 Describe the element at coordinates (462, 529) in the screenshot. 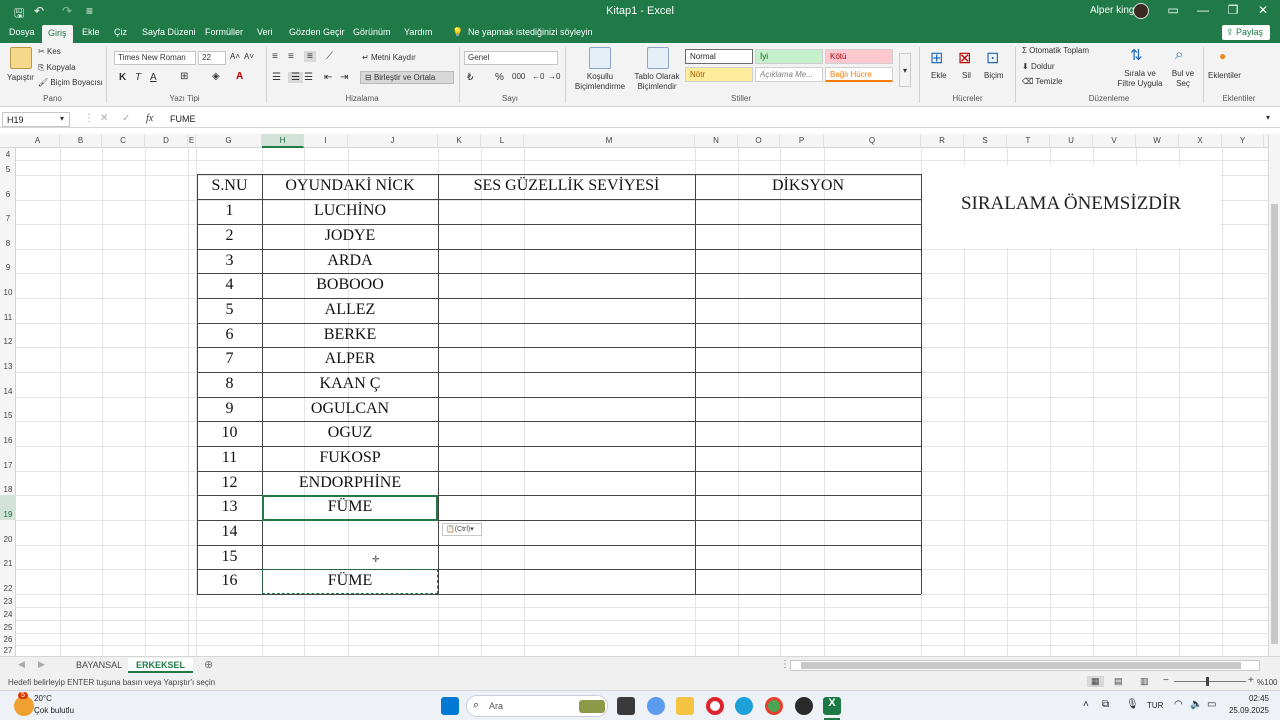

I see `paste-options-button: 📋(Ctrl)▾` at that location.